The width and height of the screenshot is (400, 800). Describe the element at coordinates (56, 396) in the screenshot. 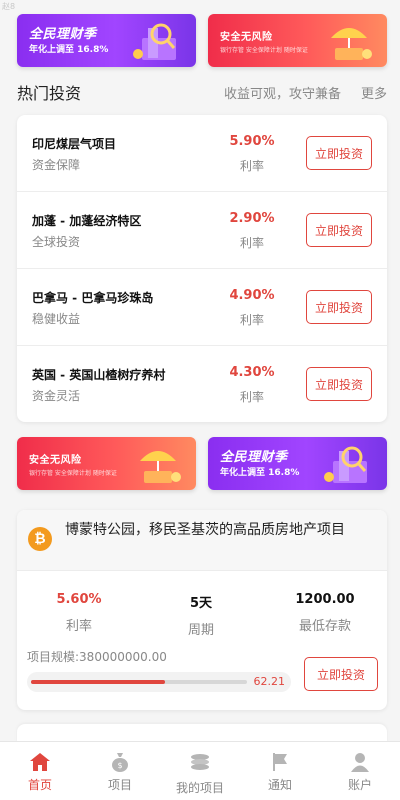

I see `investment-tag: 资金灵活` at that location.